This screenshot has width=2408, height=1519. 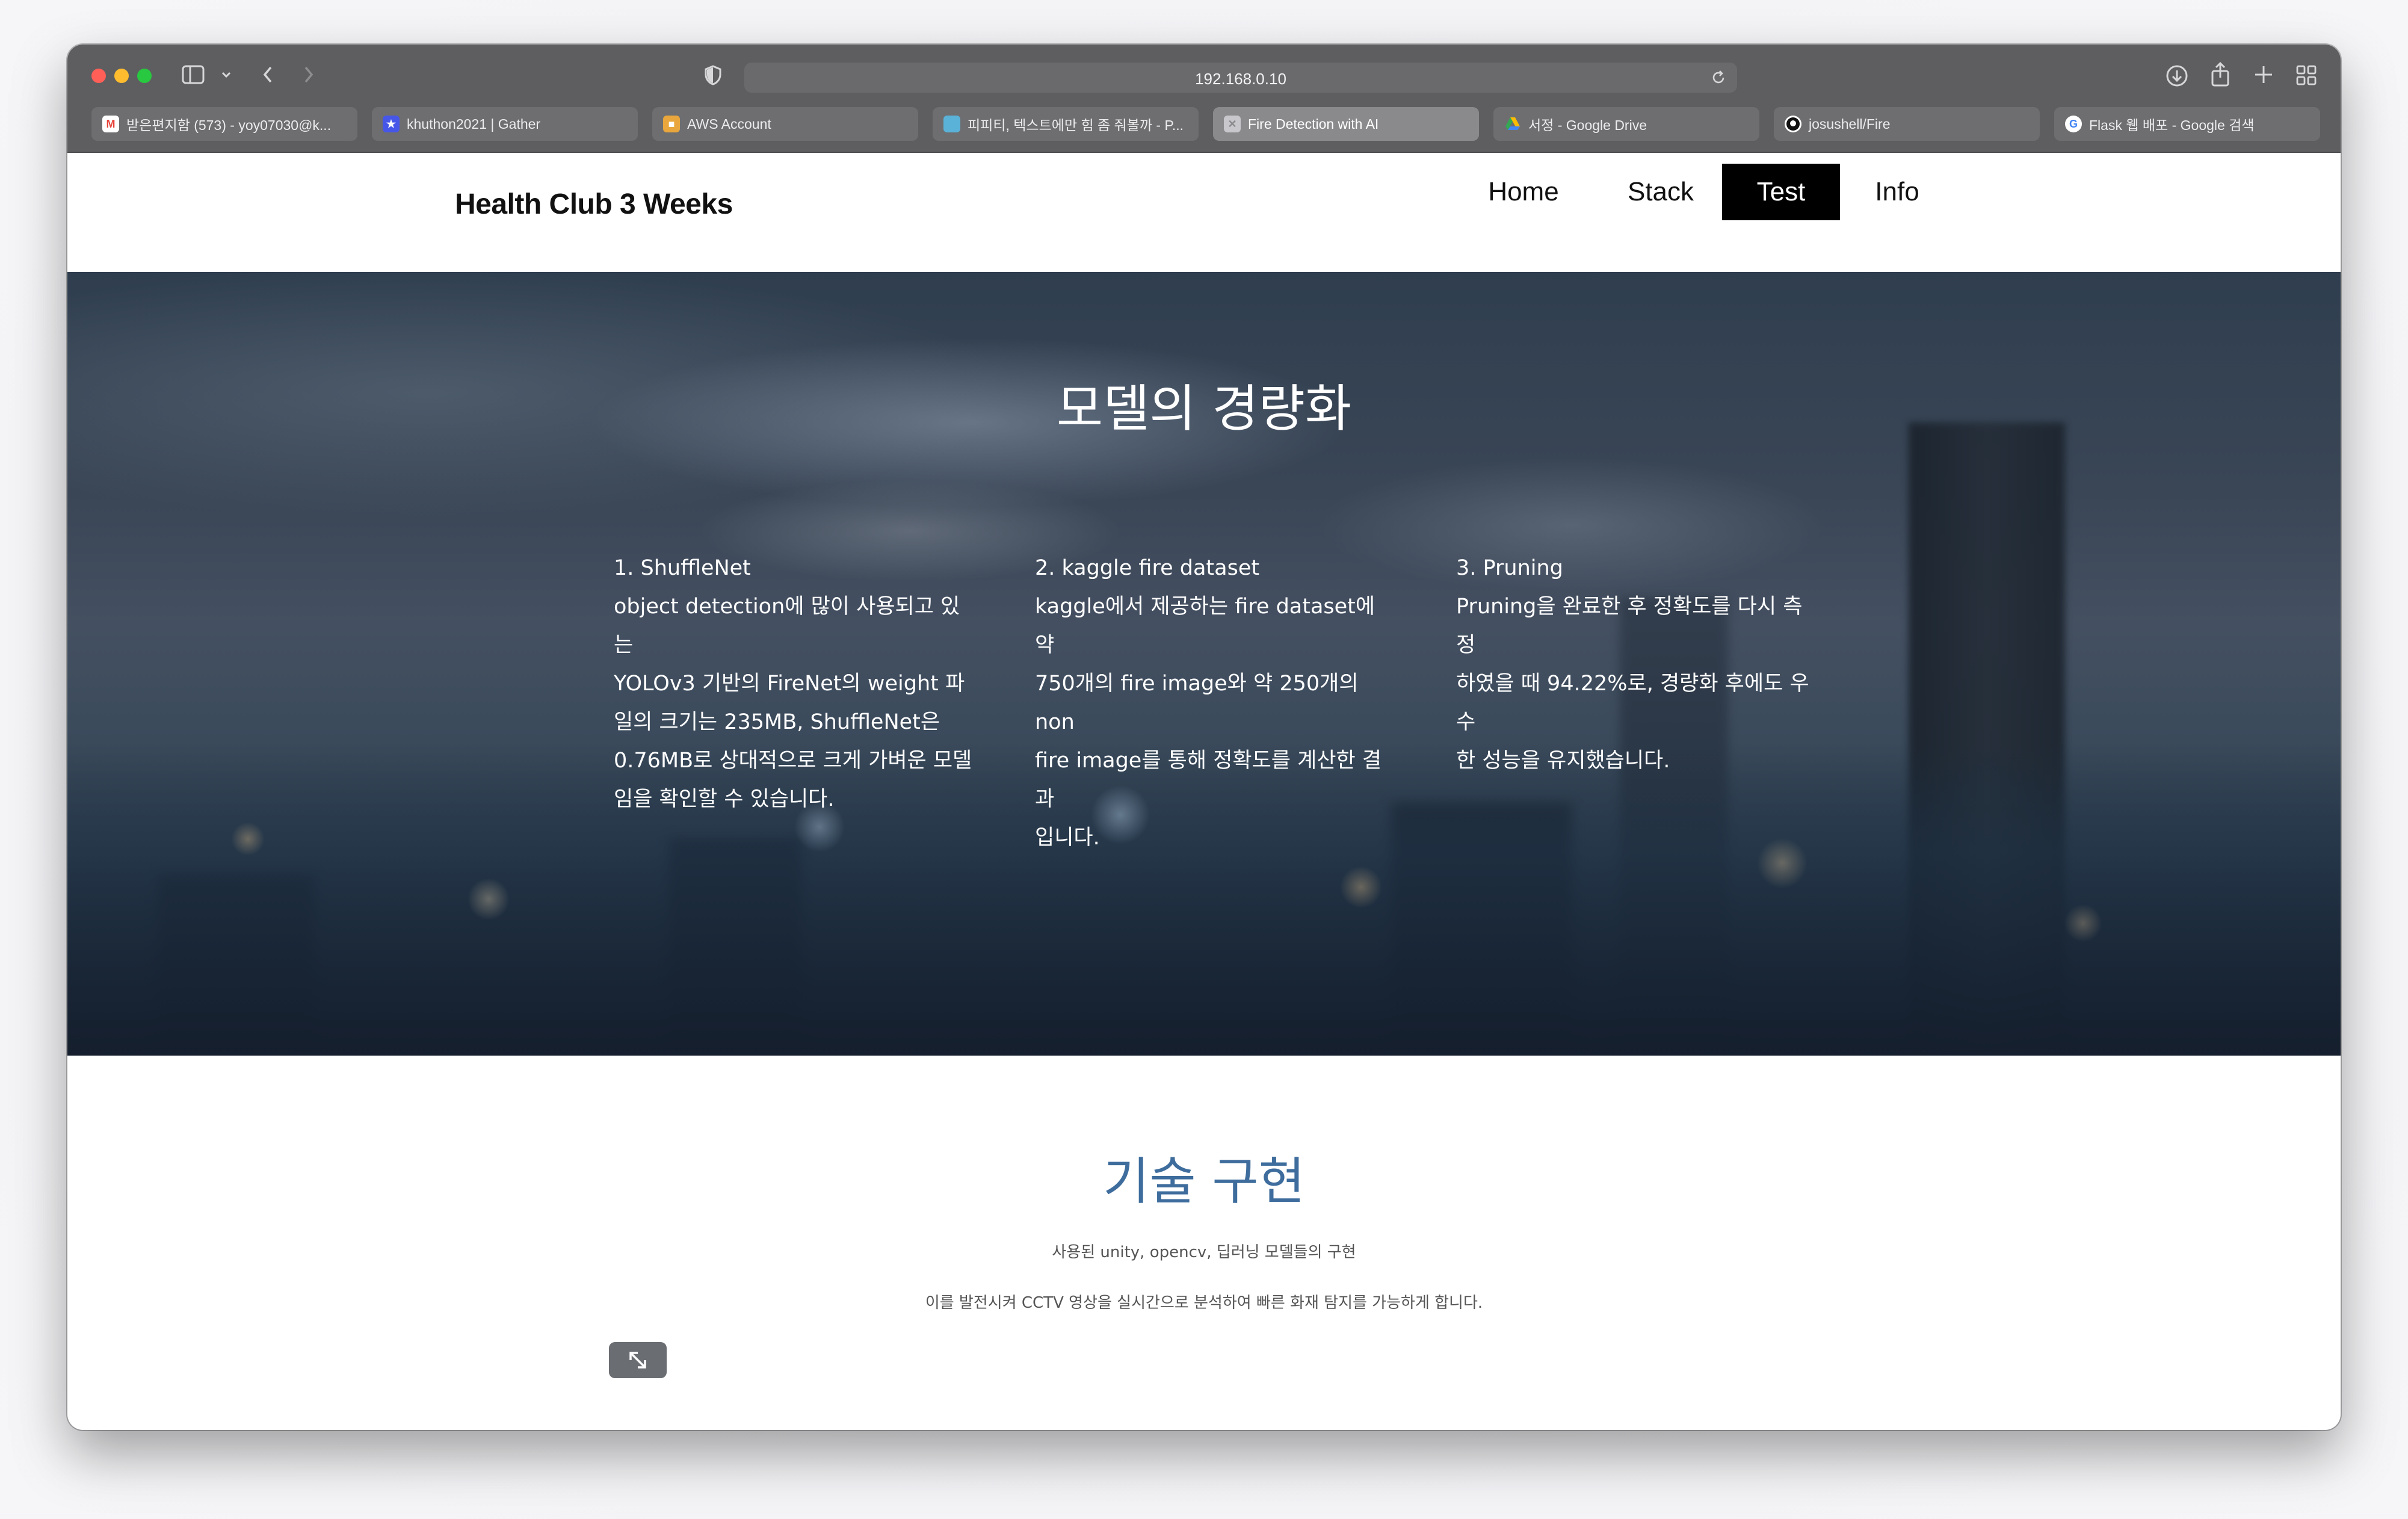 I want to click on share-icon, so click(x=2220, y=75).